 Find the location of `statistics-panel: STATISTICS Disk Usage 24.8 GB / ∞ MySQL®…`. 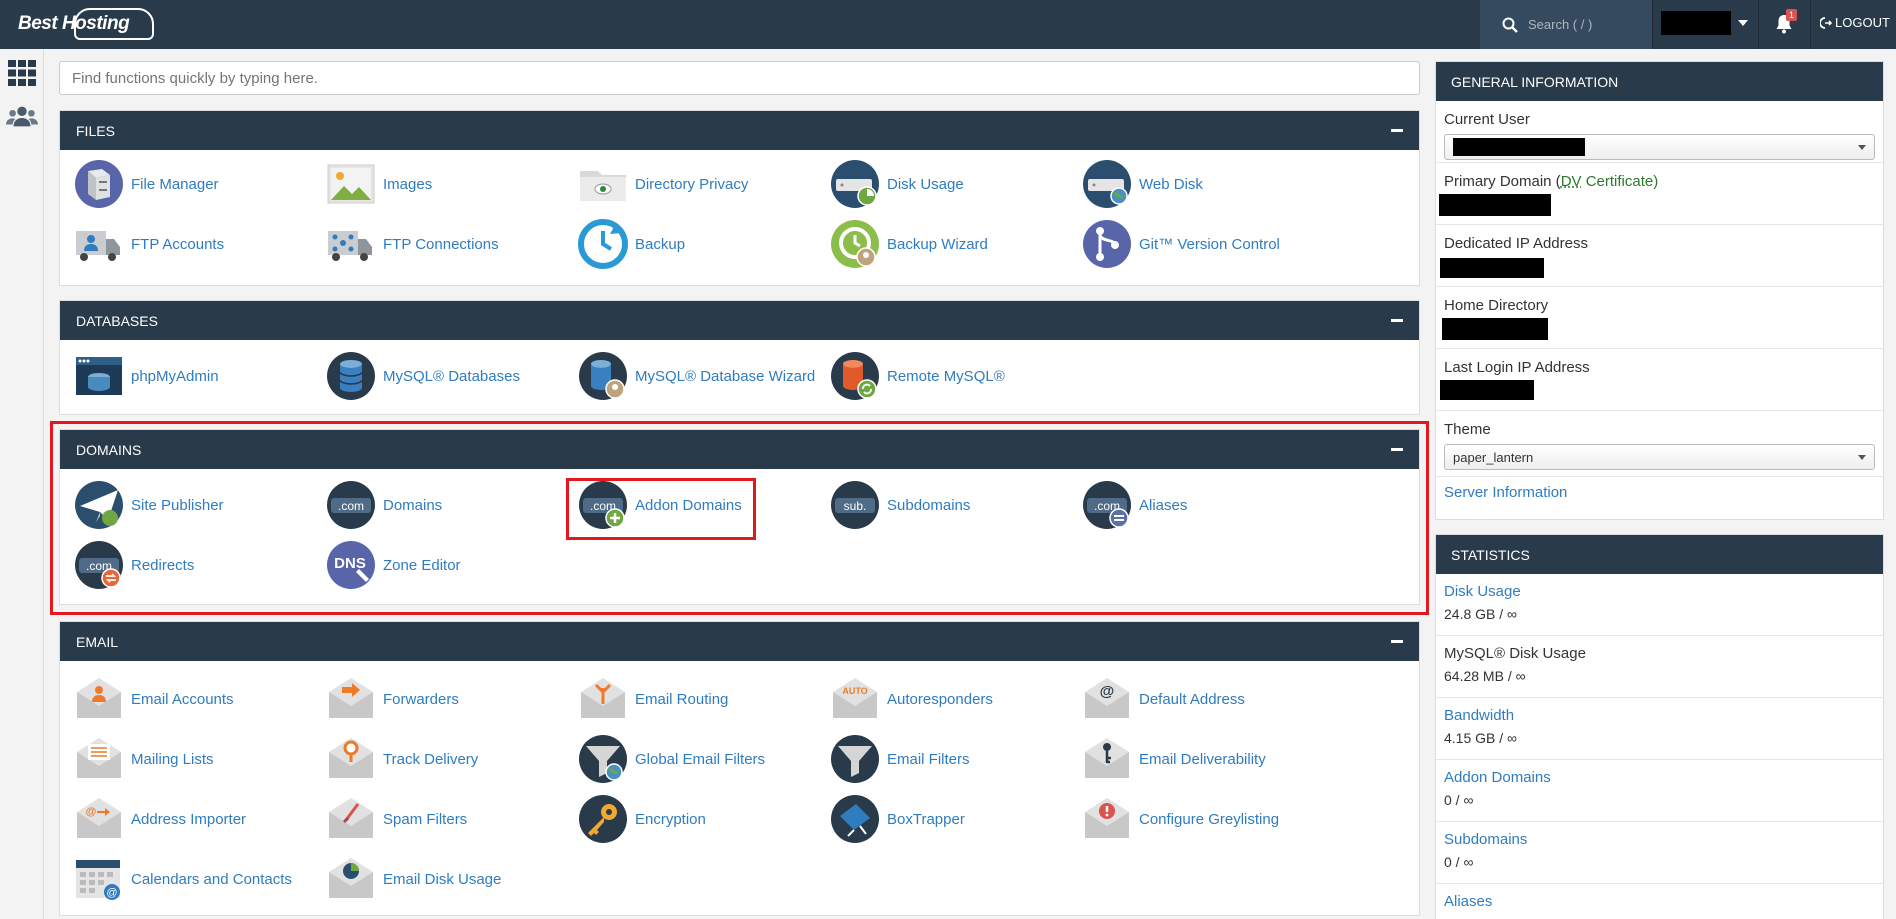

statistics-panel: STATISTICS Disk Usage 24.8 GB / ∞ MySQL®… is located at coordinates (1659, 726).